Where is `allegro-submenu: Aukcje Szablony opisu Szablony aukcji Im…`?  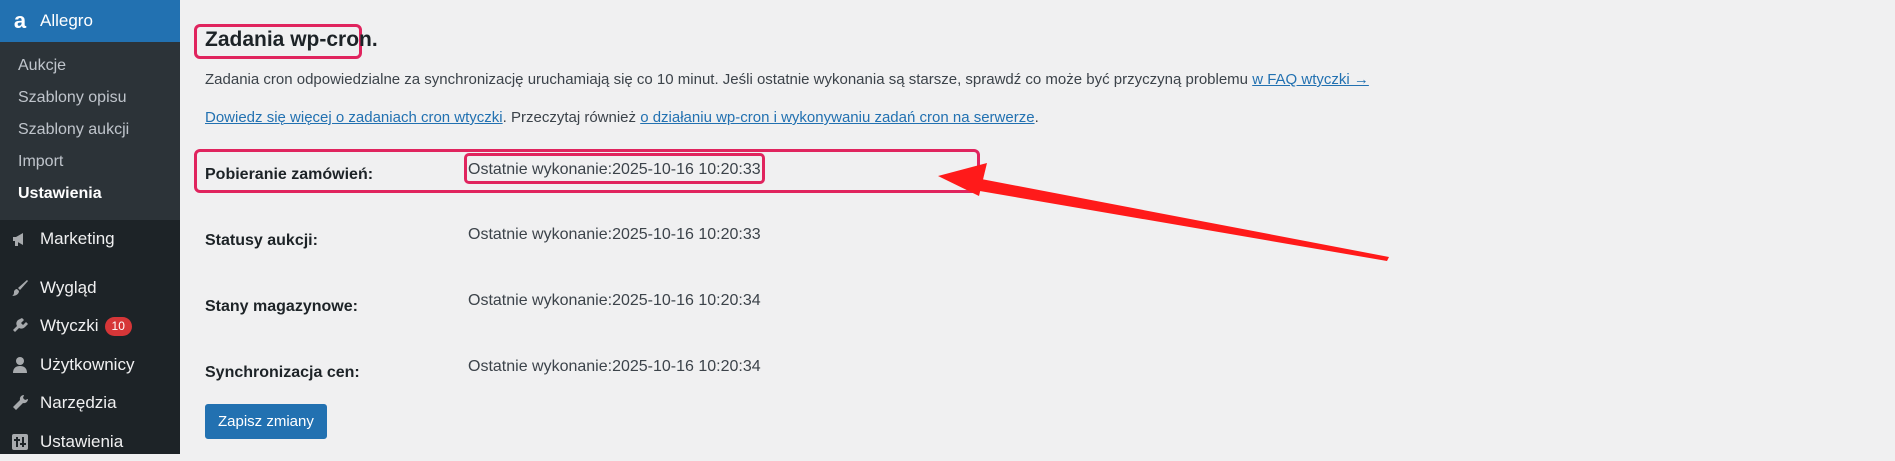
allegro-submenu: Aukcje Szablony opisu Szablony aukcji Im… is located at coordinates (90, 131).